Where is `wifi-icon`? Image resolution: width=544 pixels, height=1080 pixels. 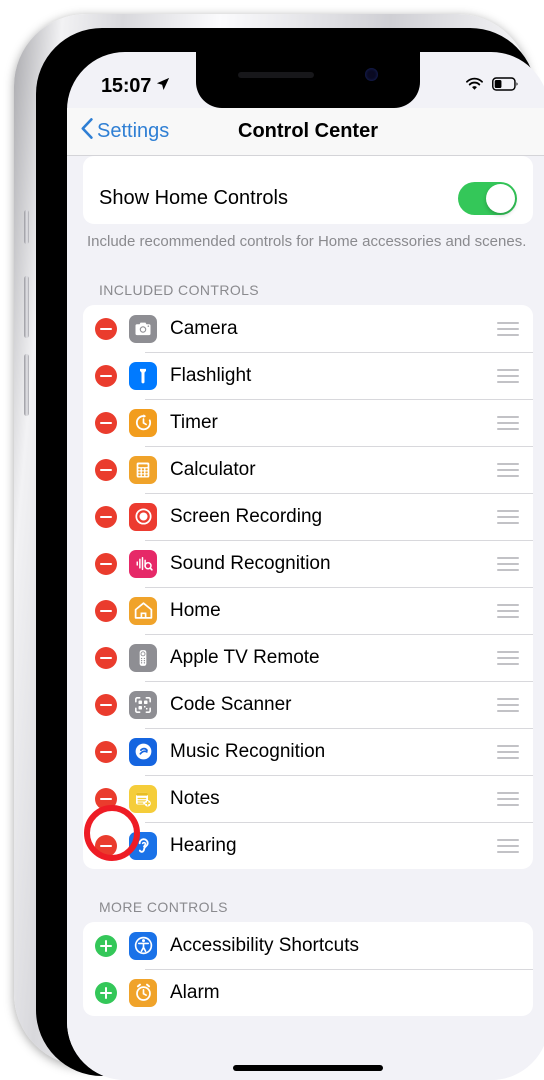
wifi-icon is located at coordinates (474, 86).